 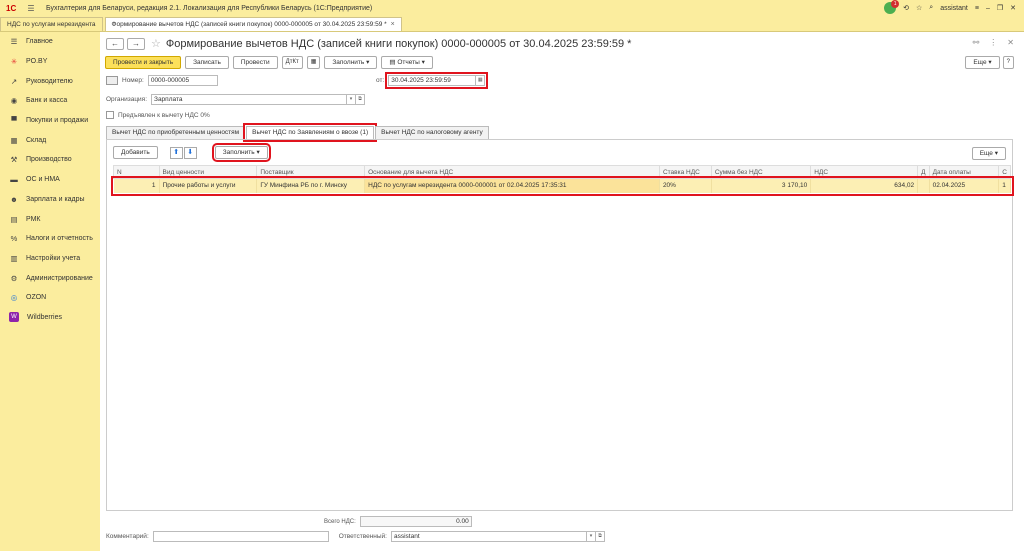 What do you see at coordinates (51, 24) in the screenshot?
I see `tab-nonresident-vat: НДС по услугам нерезидента` at bounding box center [51, 24].